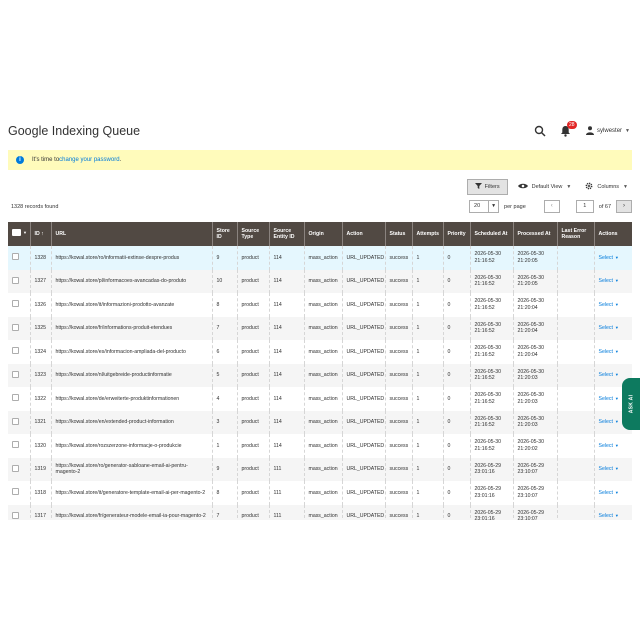 The image size is (640, 640). Describe the element at coordinates (534, 281) in the screenshot. I see `cell-processed: 2026-05-30 21:20:05` at that location.